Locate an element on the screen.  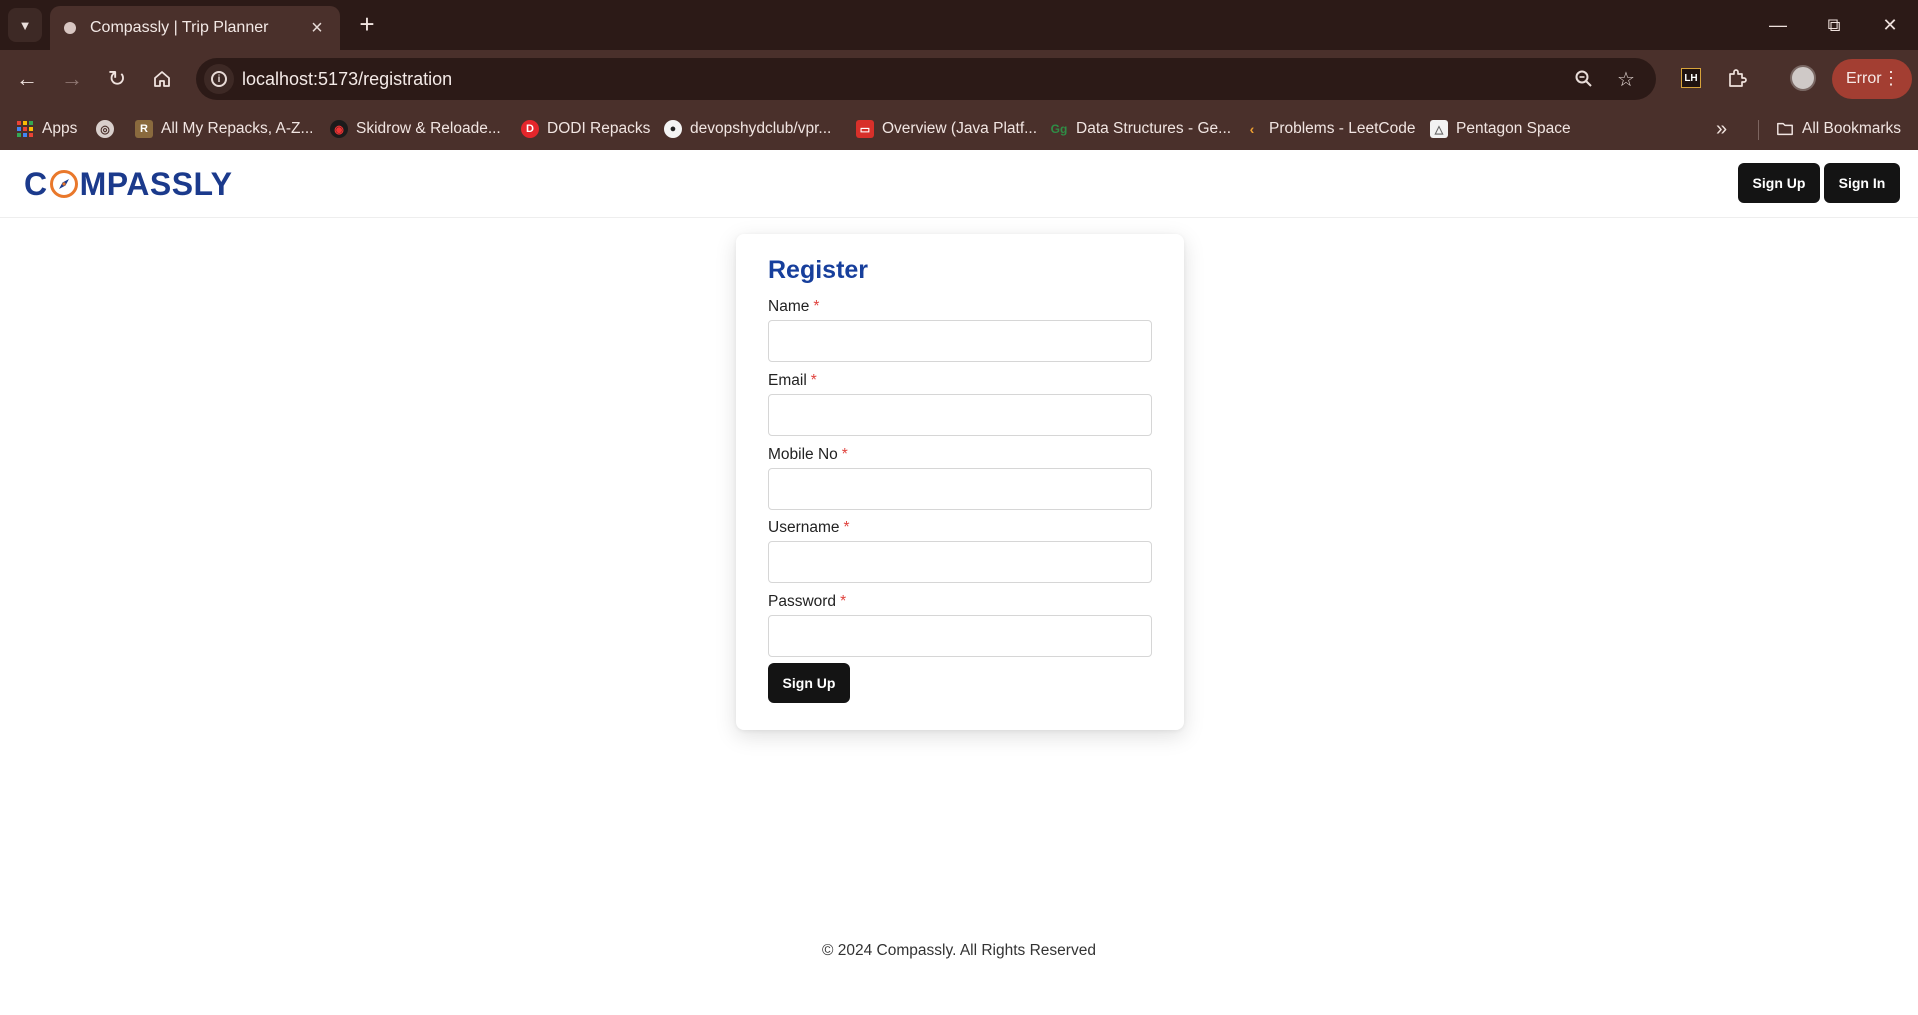
bookmark-label: Problems - LeetCode is located at coordinates (1342, 128).